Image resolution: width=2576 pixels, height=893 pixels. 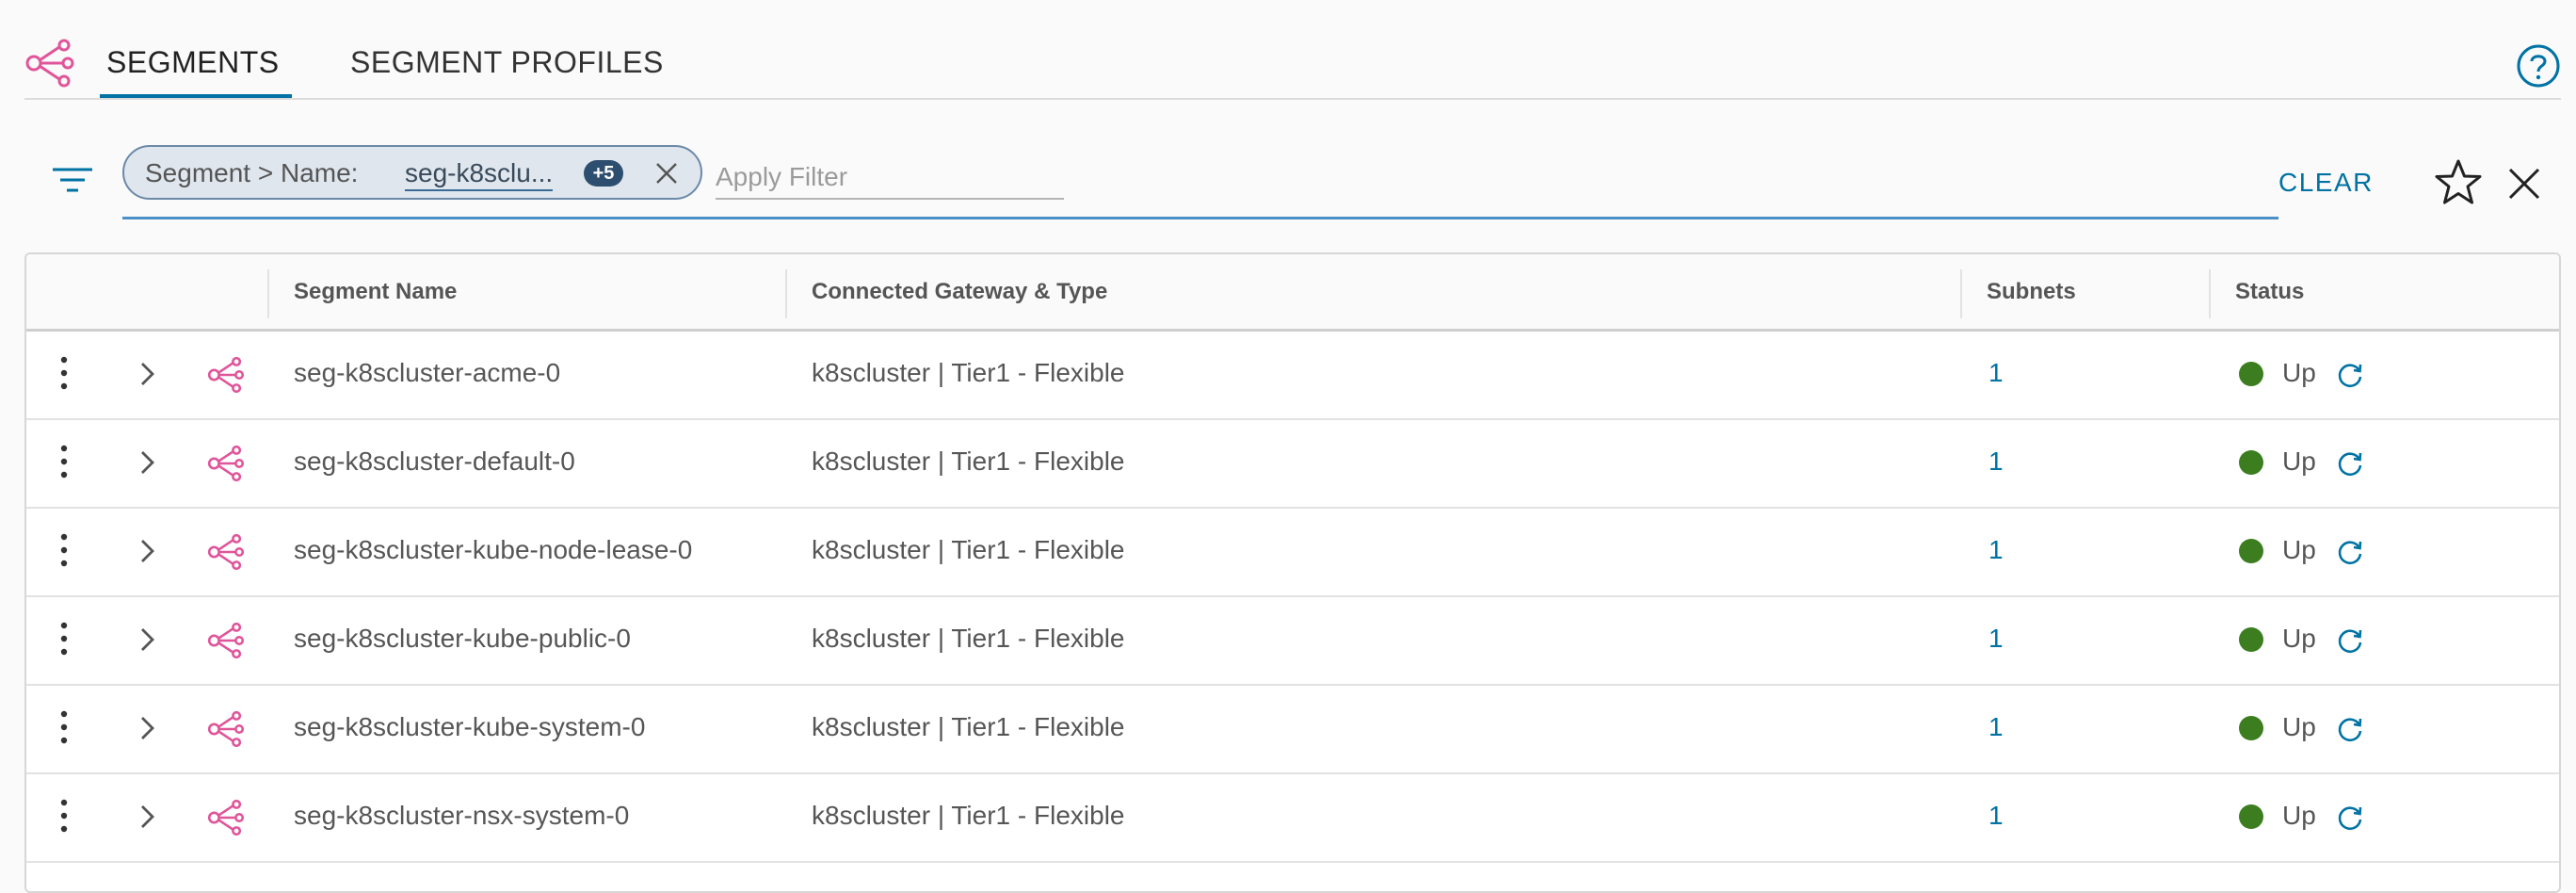 What do you see at coordinates (890, 178) in the screenshot?
I see `apply-filter-input` at bounding box center [890, 178].